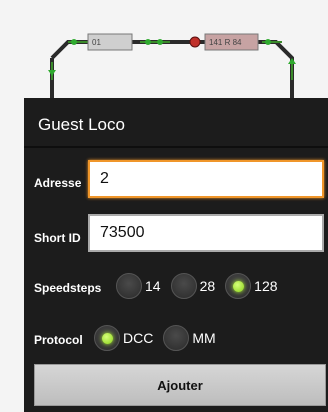 Image resolution: width=328 pixels, height=412 pixels. I want to click on protocol-radio-mm: MM, so click(189, 338).